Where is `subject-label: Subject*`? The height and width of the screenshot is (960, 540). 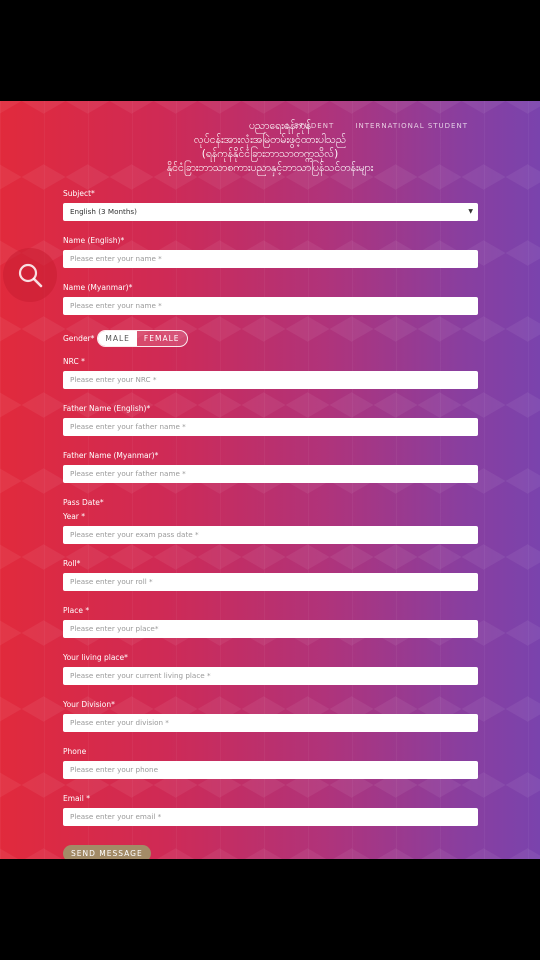 subject-label: Subject* is located at coordinates (79, 193).